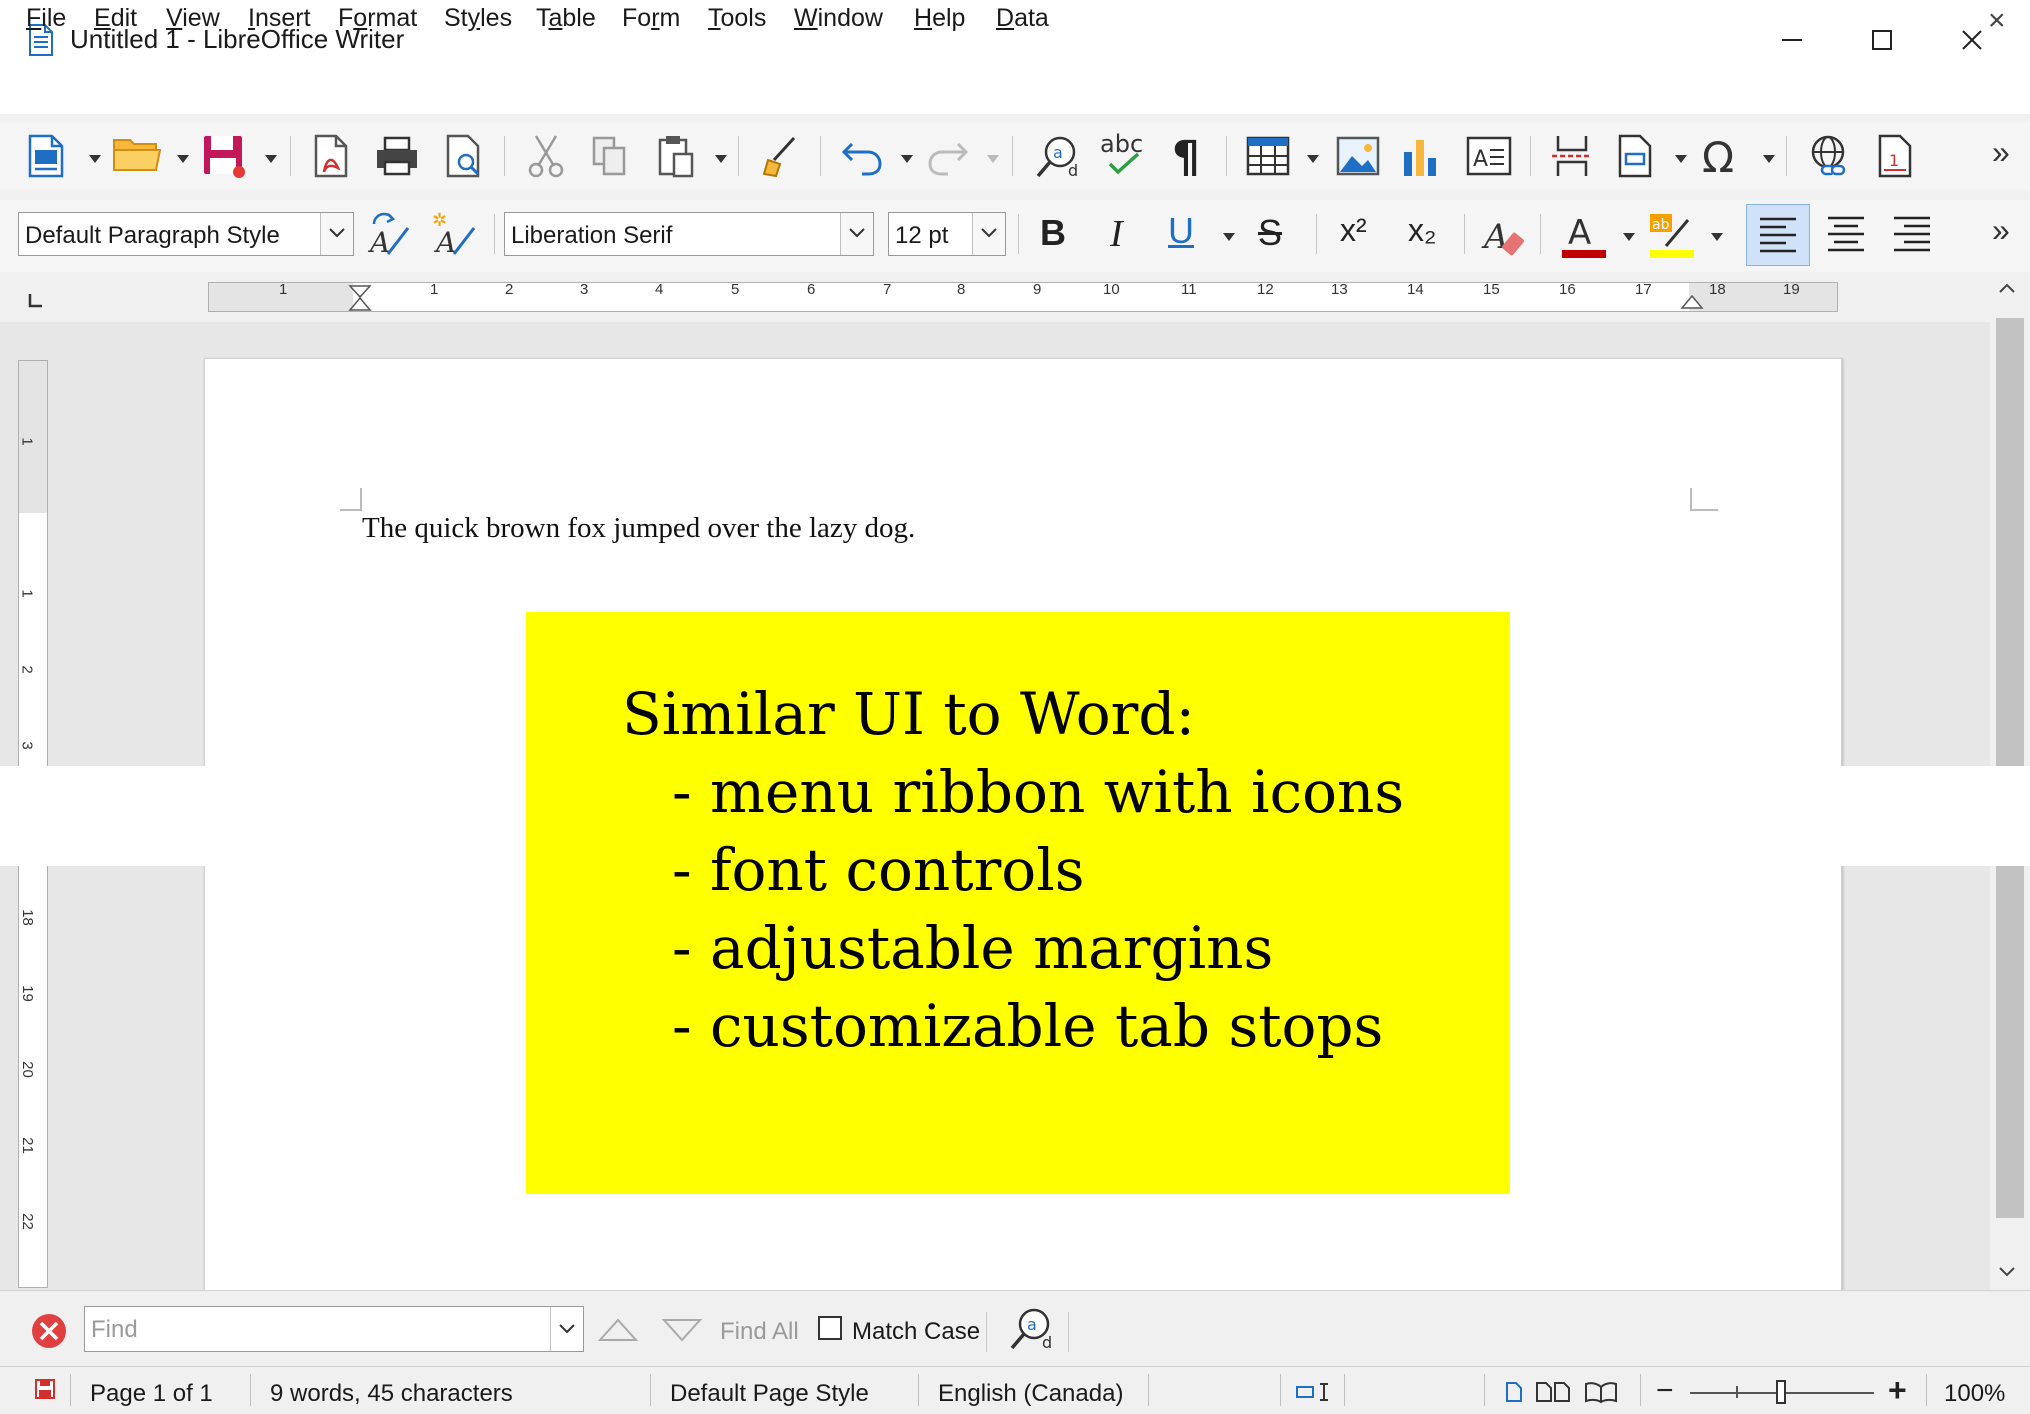 This screenshot has height=1414, width=2030. What do you see at coordinates (838, 18) in the screenshot?
I see `menu-window: Window` at bounding box center [838, 18].